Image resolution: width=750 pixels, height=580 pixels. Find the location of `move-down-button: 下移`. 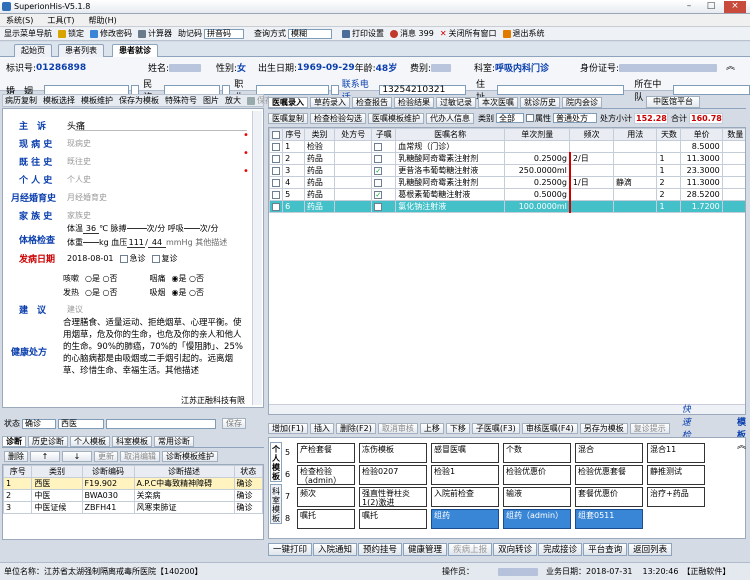

move-down-button: 下移 is located at coordinates (457, 428).